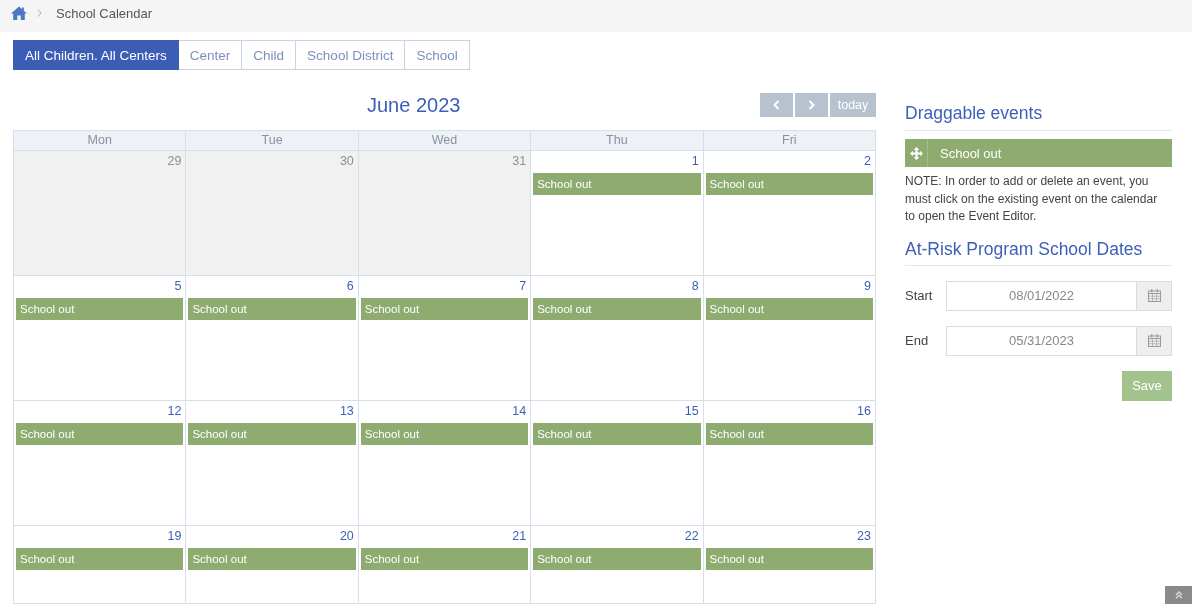 The width and height of the screenshot is (1192, 604). I want to click on field-label: End, so click(917, 340).